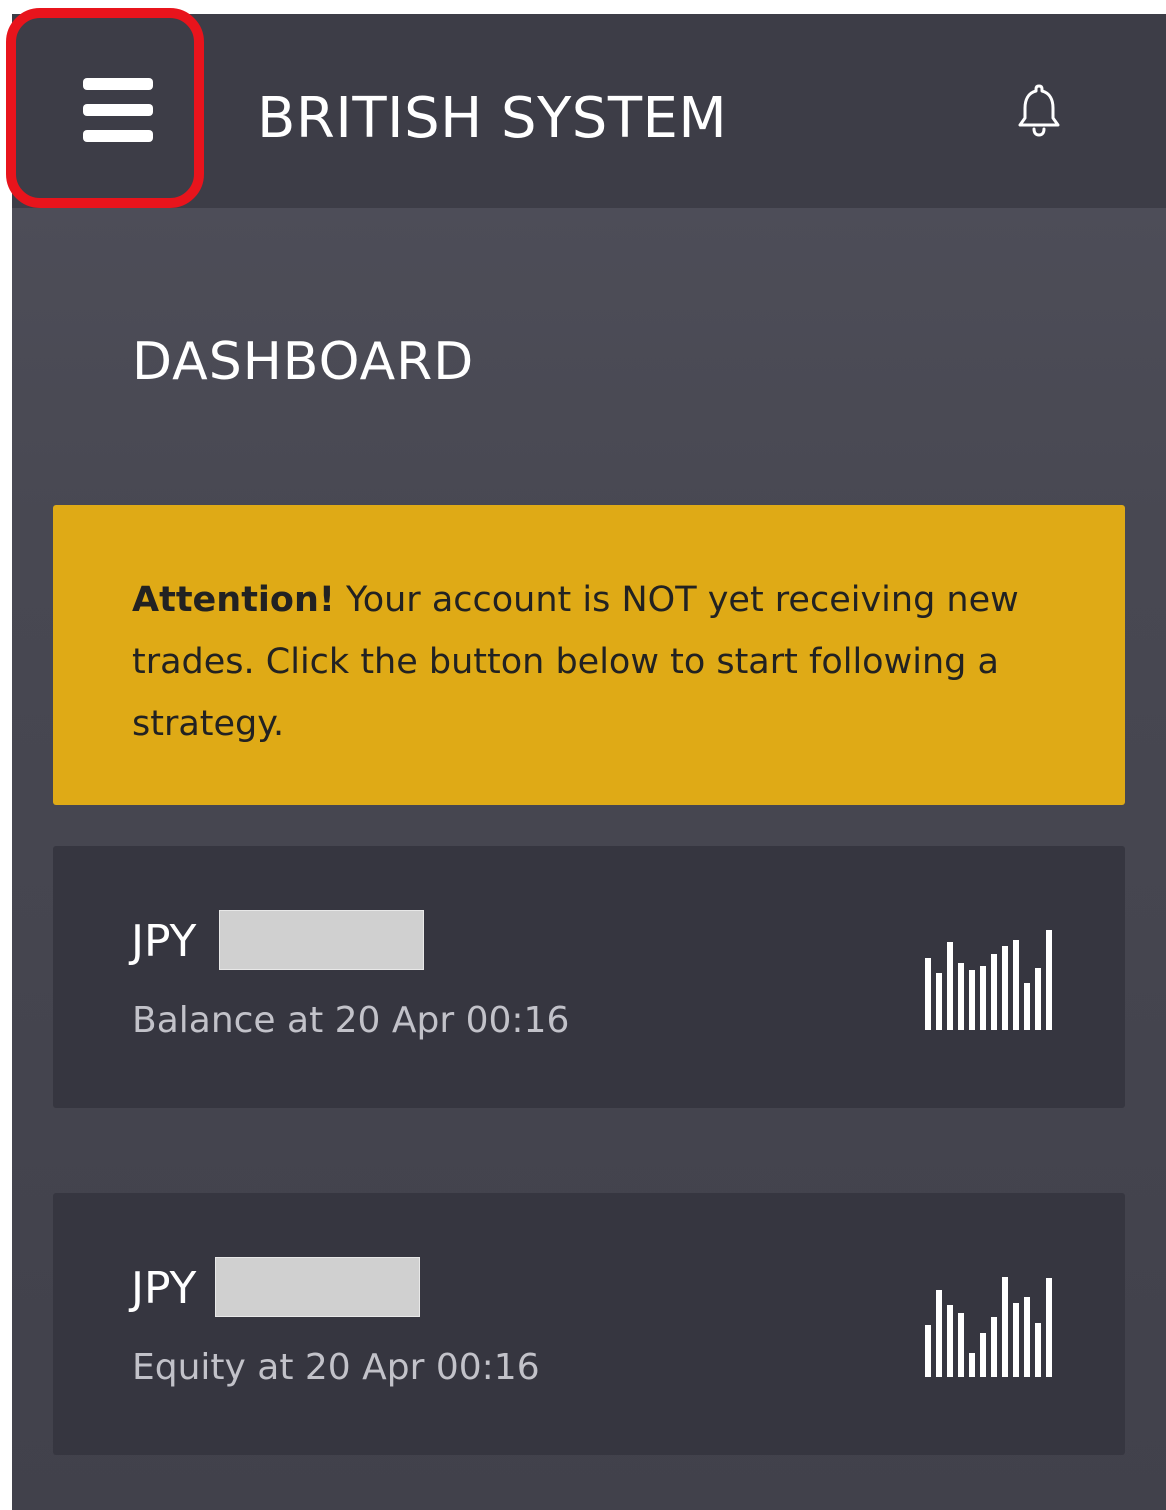  Describe the element at coordinates (336, 1367) in the screenshot. I see `equity-subtitle: Equity at 20 Apr 00:16` at that location.